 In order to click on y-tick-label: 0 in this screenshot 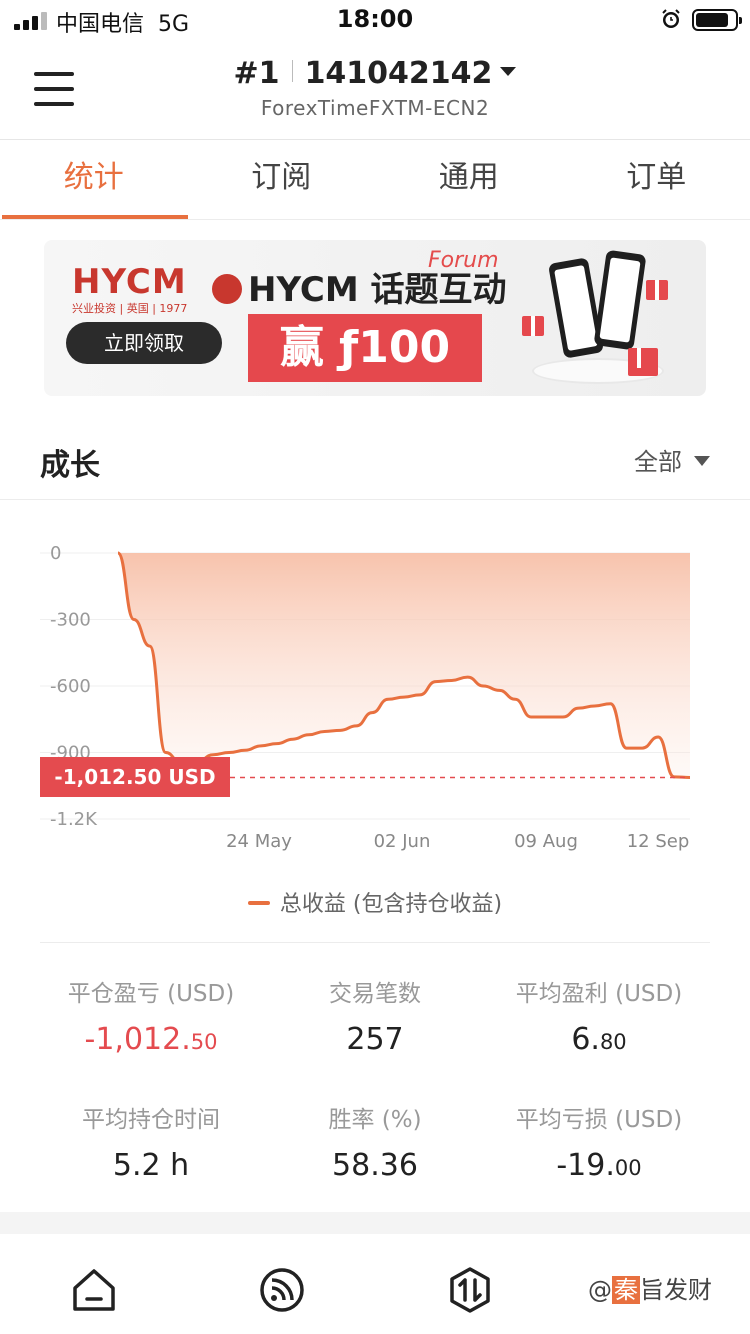, I will do `click(55, 553)`.